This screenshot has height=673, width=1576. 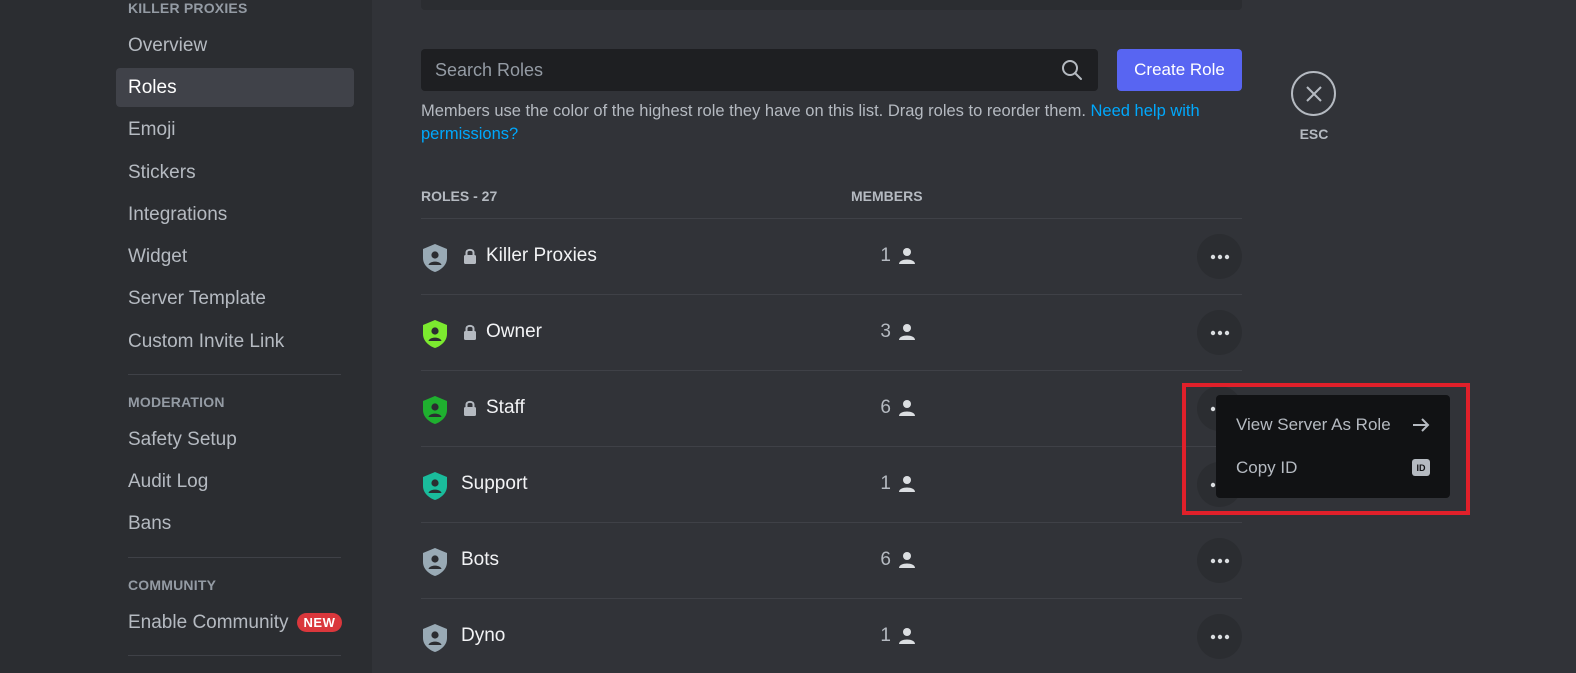 What do you see at coordinates (480, 559) in the screenshot?
I see `role-name: Bots` at bounding box center [480, 559].